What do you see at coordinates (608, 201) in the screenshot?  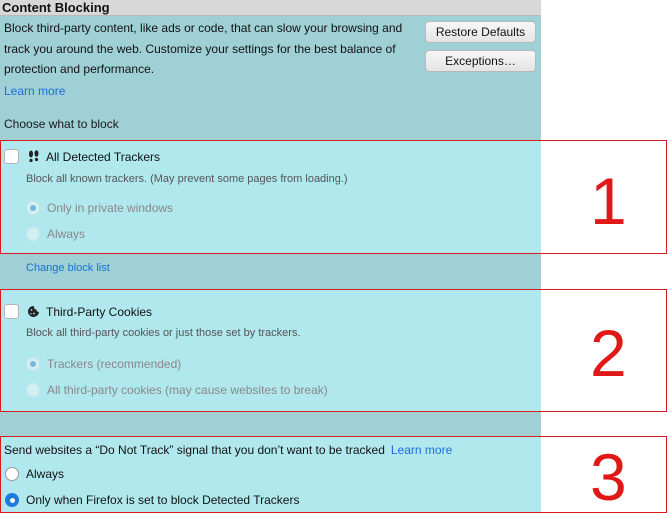 I see `annotation-number-1: 1` at bounding box center [608, 201].